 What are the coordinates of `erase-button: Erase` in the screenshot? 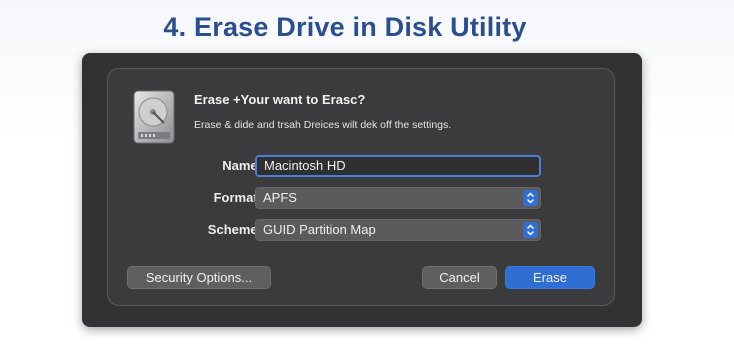 It's located at (550, 277).